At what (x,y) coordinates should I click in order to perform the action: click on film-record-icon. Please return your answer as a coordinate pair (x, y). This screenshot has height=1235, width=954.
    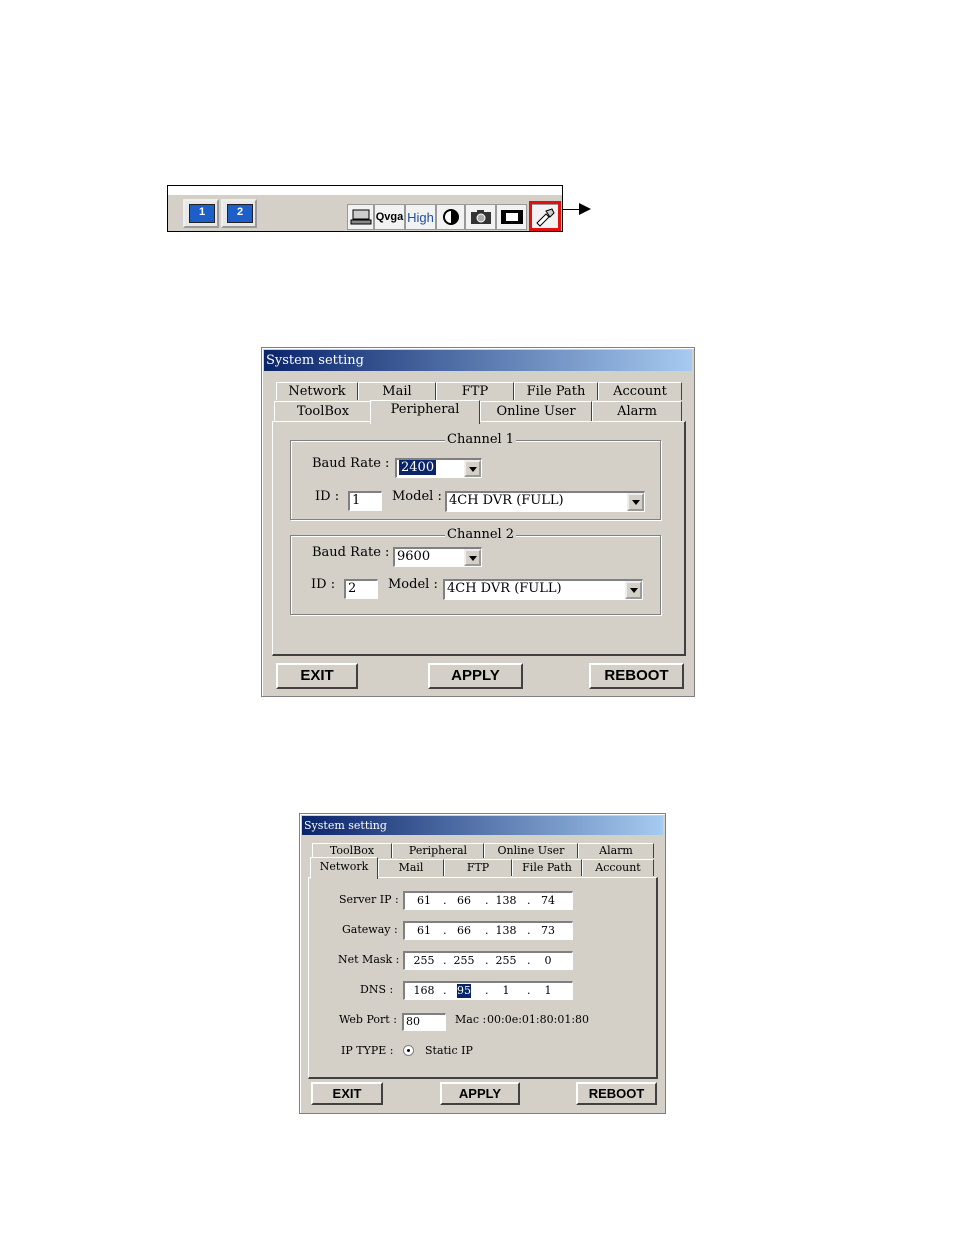
    Looking at the image, I should click on (511, 217).